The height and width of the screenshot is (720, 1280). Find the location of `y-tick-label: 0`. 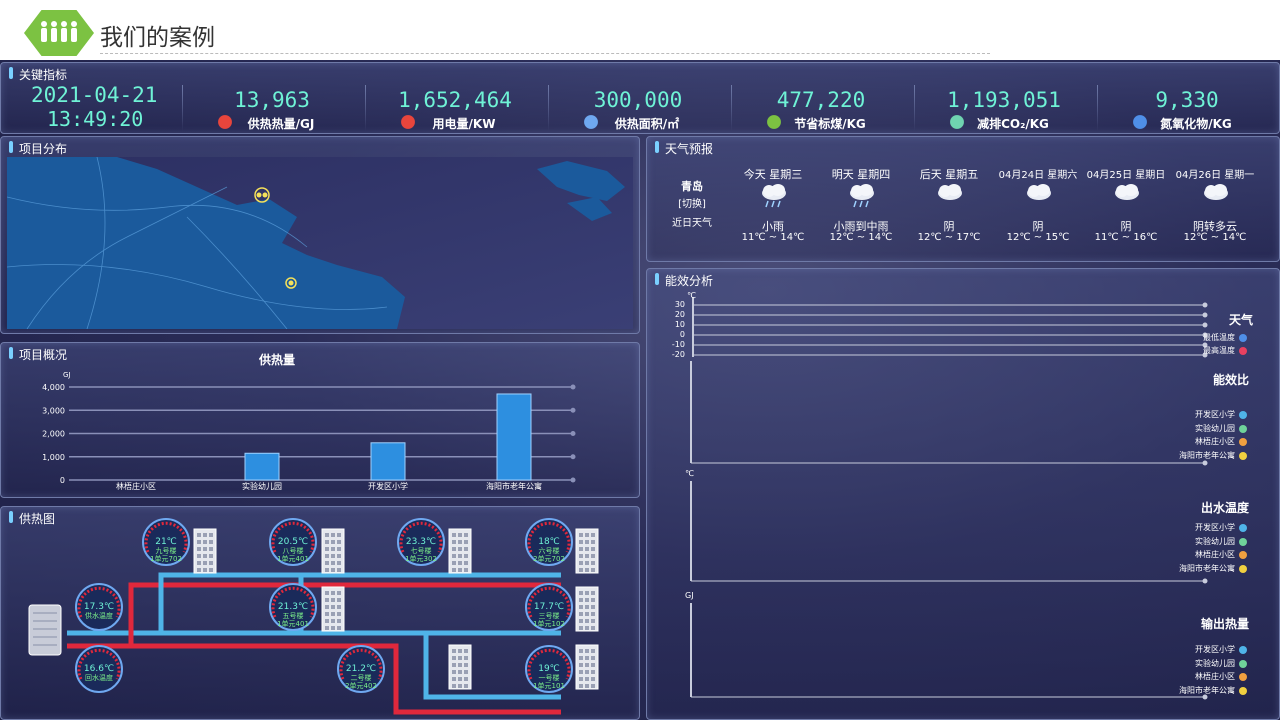

y-tick-label: 0 is located at coordinates (682, 334).